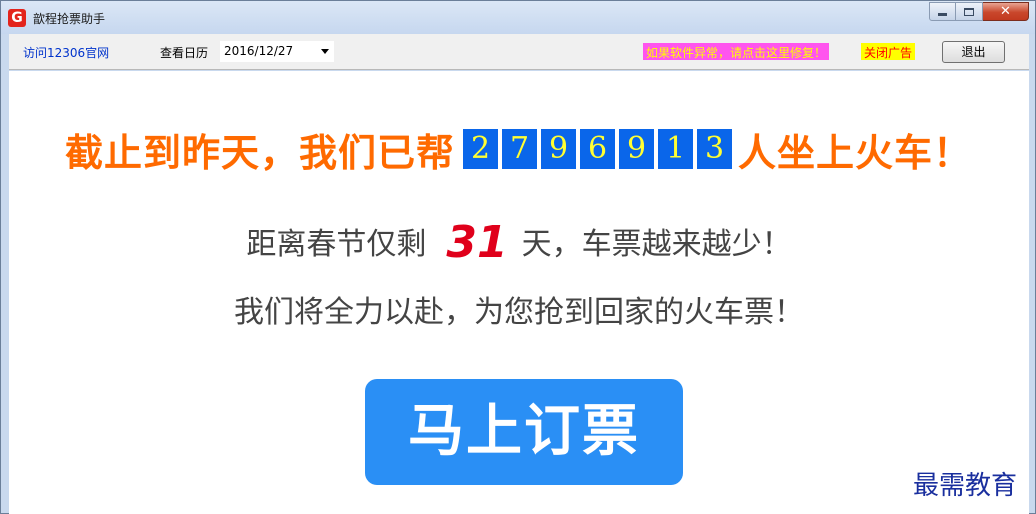 This screenshot has width=1036, height=514. What do you see at coordinates (518, 17) in the screenshot?
I see `title-bar: G 歆程抢票助手 ✕` at bounding box center [518, 17].